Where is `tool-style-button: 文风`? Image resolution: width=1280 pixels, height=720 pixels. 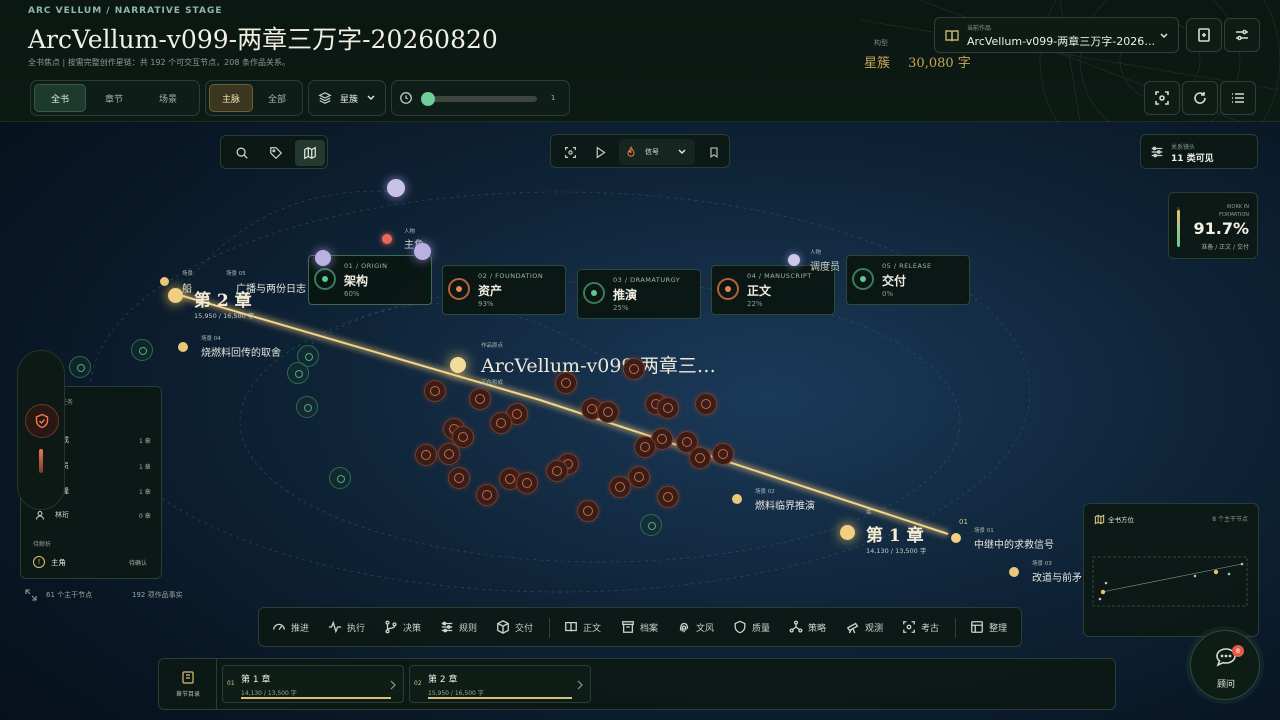 tool-style-button: 文风 is located at coordinates (695, 627).